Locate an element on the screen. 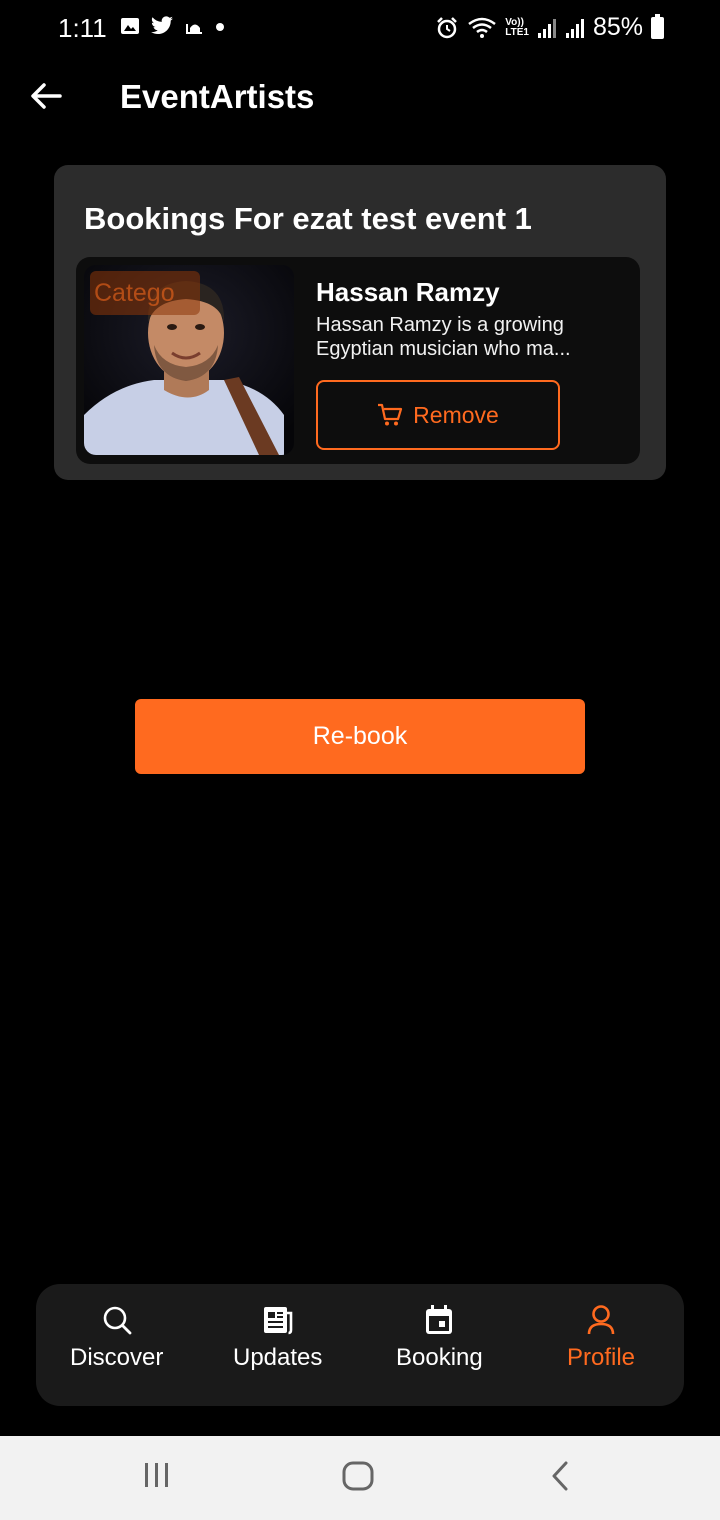 This screenshot has height=1520, width=720. nav-label: Discover is located at coordinates (117, 1357).